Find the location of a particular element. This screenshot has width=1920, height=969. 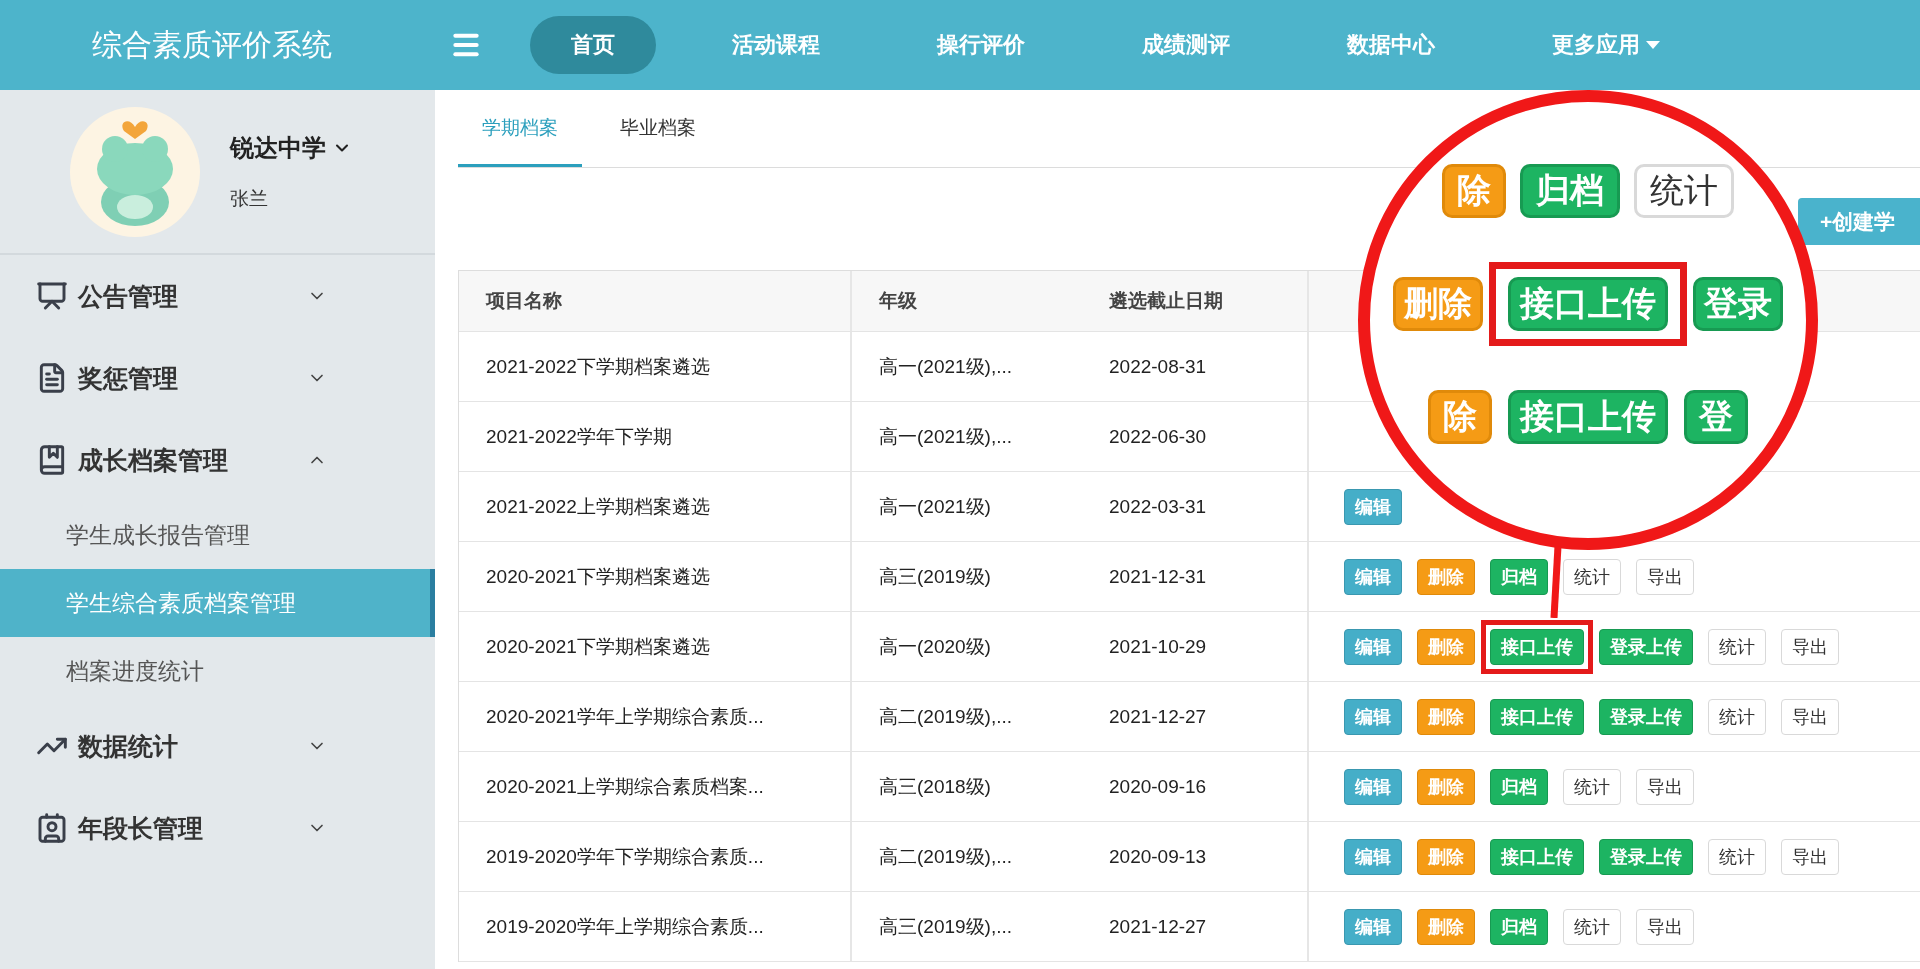

magnified-button: 统计 is located at coordinates (1684, 191).